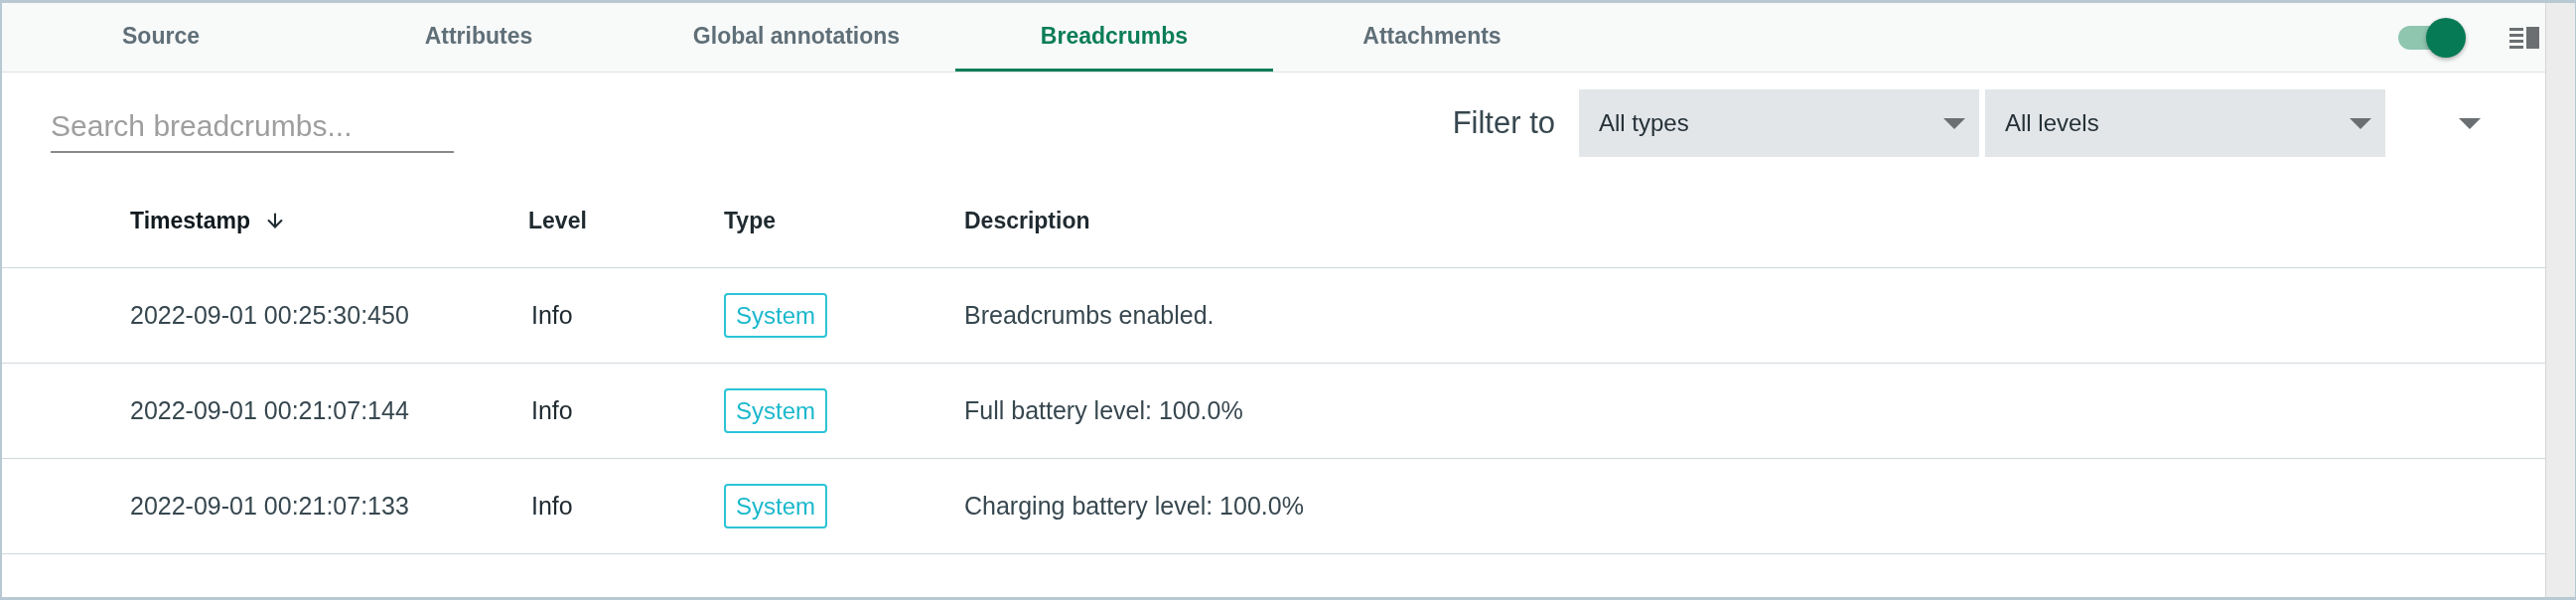  Describe the element at coordinates (2524, 37) in the screenshot. I see `column-layout-icon` at that location.